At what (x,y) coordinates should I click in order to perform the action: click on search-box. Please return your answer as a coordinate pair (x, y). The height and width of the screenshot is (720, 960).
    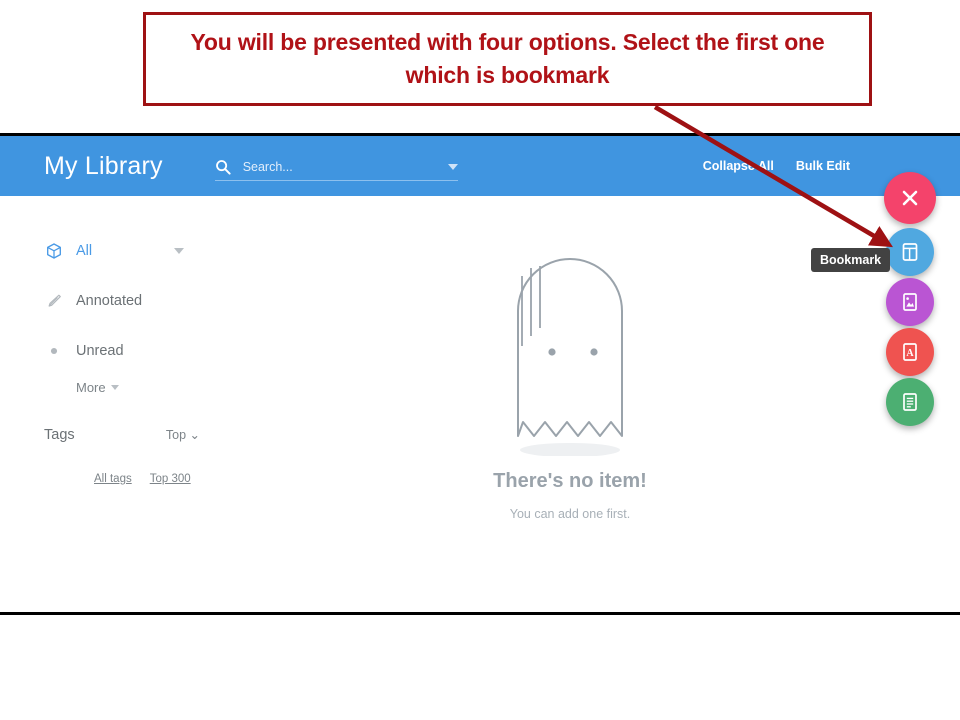
    Looking at the image, I should click on (336, 170).